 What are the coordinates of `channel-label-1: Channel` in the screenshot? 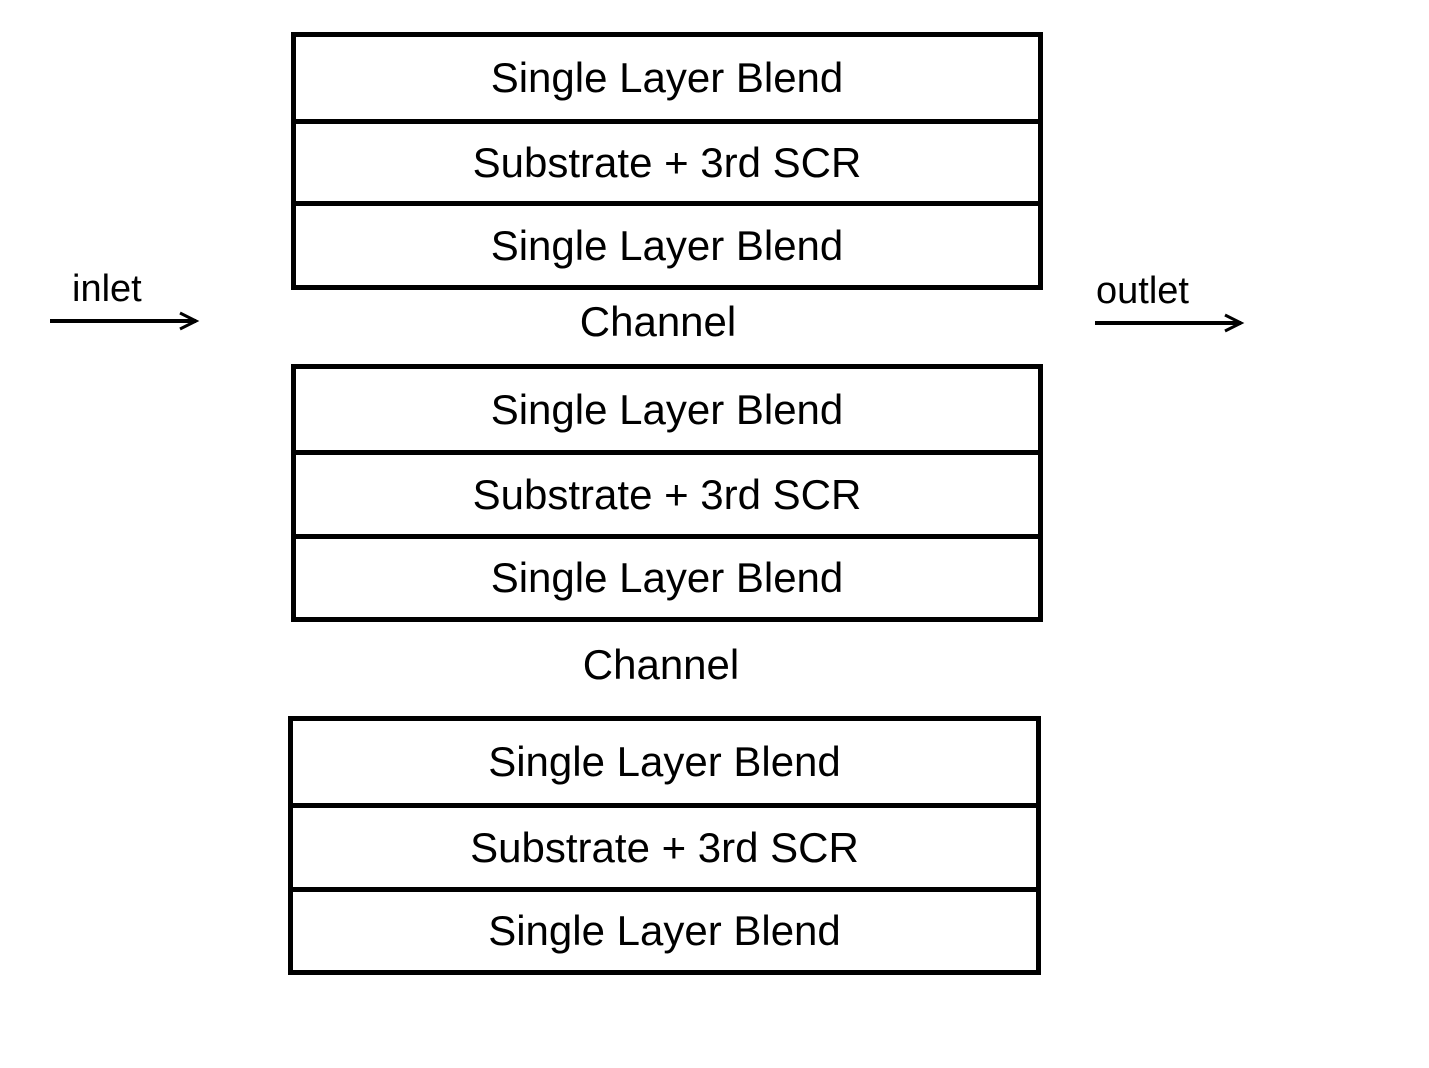 It's located at (658, 321).